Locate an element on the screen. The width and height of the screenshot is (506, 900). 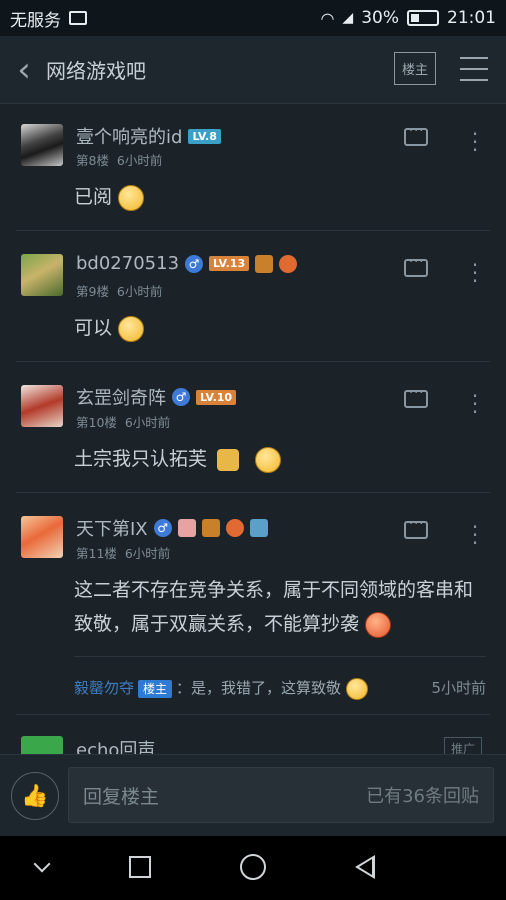
divider is located at coordinates (280, 656).